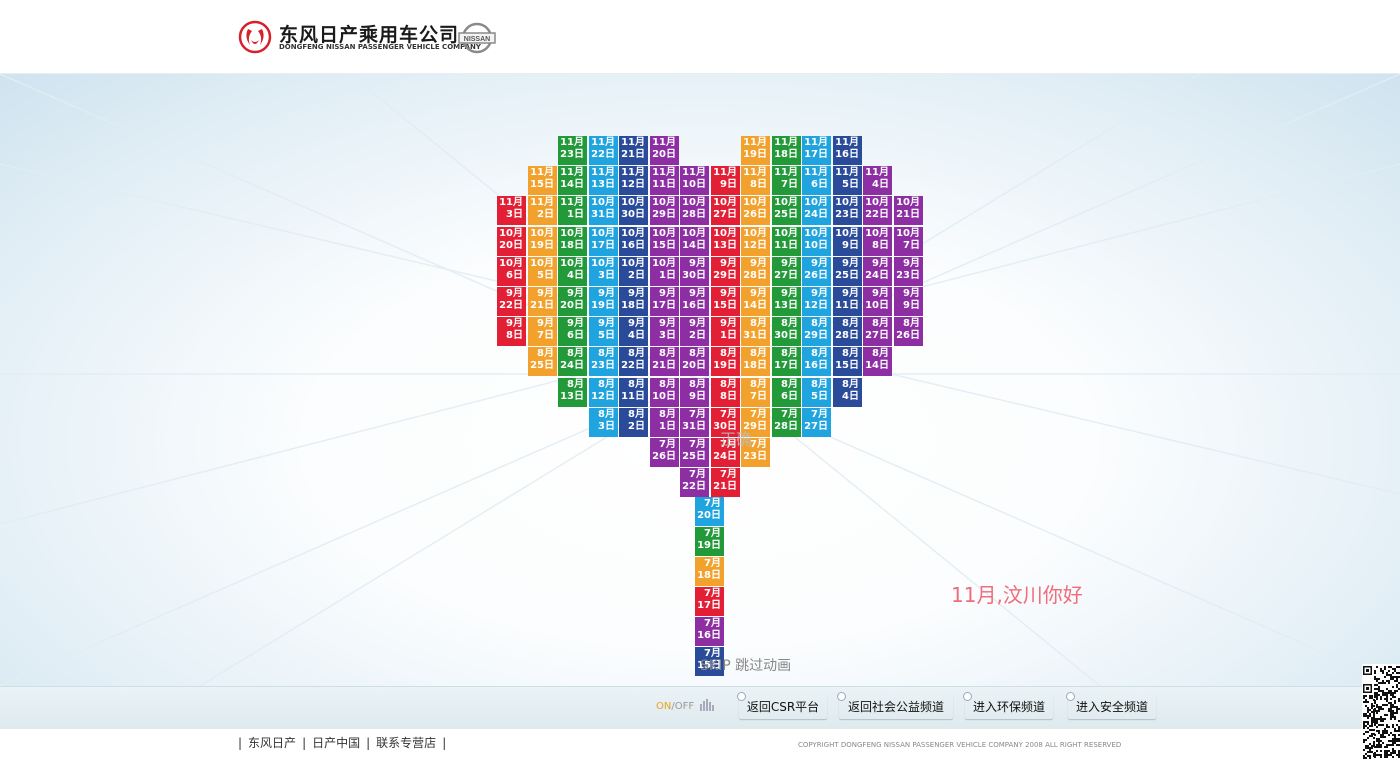  I want to click on date-tile-day: 14日, so click(572, 184).